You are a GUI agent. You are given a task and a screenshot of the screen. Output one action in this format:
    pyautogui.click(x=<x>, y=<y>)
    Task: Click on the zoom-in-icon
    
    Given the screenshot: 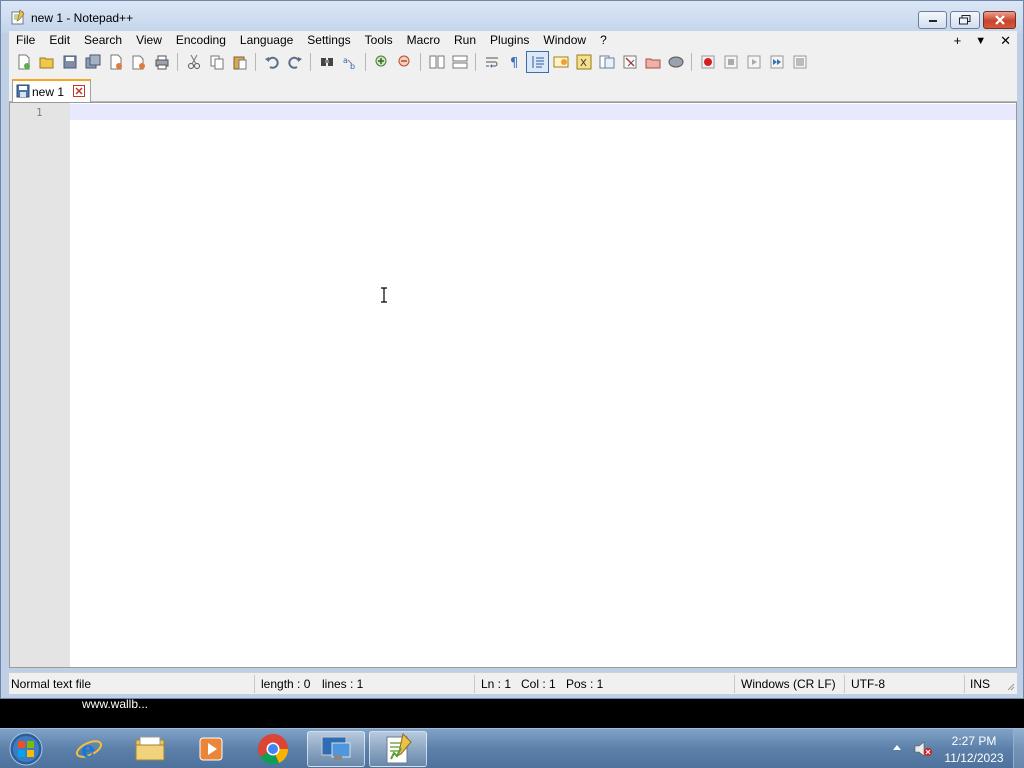 What is the action you would take?
    pyautogui.click(x=381, y=62)
    